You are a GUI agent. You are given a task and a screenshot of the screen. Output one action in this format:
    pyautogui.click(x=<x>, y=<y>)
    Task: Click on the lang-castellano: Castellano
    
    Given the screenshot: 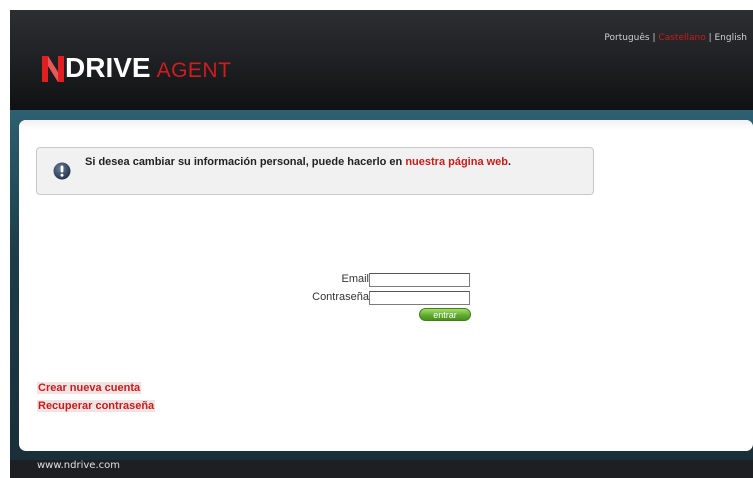 What is the action you would take?
    pyautogui.click(x=681, y=38)
    